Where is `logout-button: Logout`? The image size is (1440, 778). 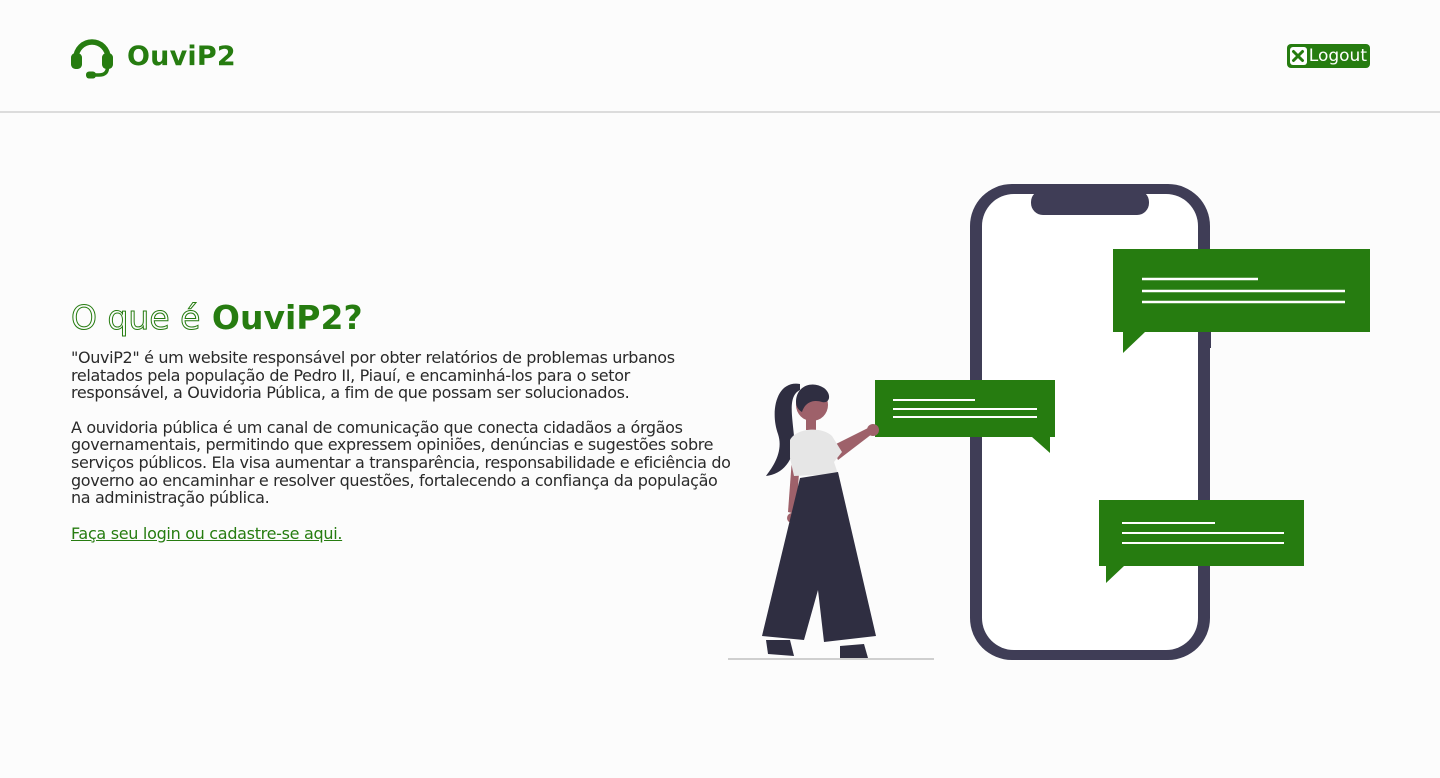
logout-button: Logout is located at coordinates (1328, 56).